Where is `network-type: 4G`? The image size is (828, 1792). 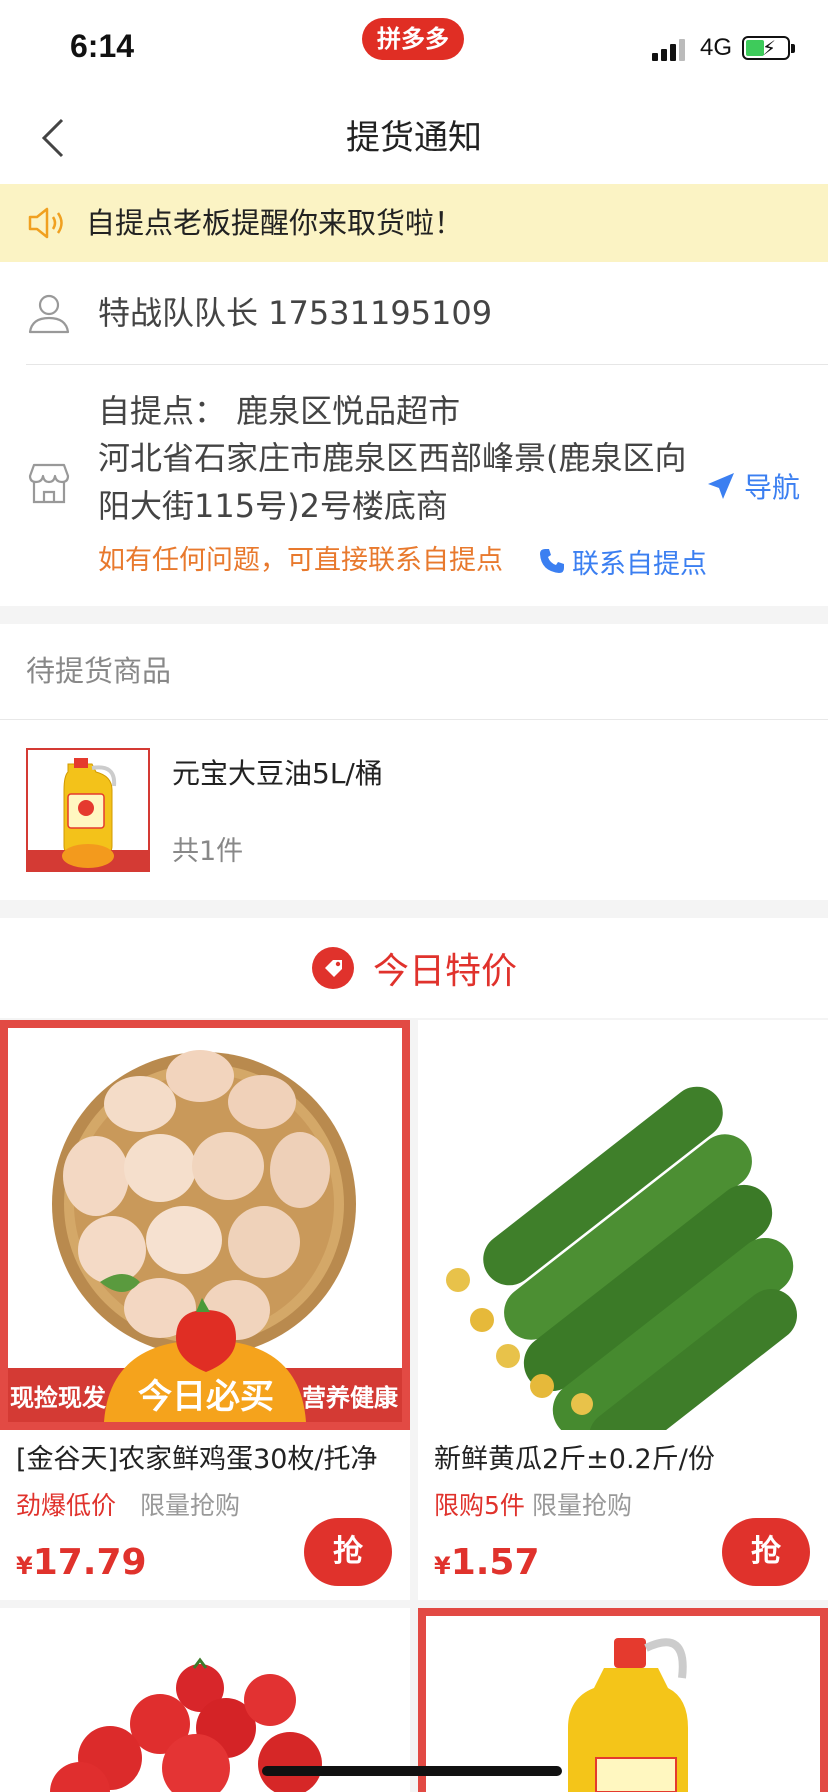 network-type: 4G is located at coordinates (716, 47).